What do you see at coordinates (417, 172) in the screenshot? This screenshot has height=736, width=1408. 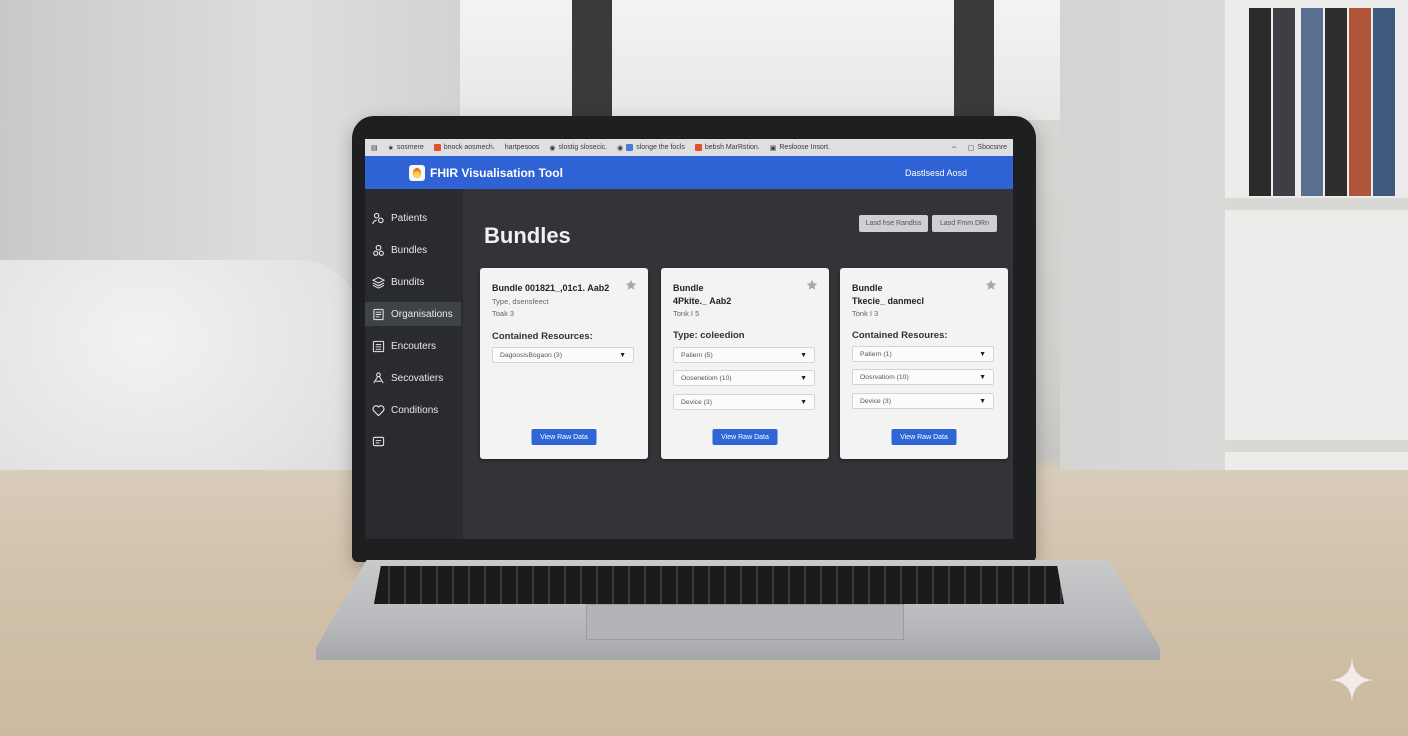 I see `fhir-flame-logo-icon` at bounding box center [417, 172].